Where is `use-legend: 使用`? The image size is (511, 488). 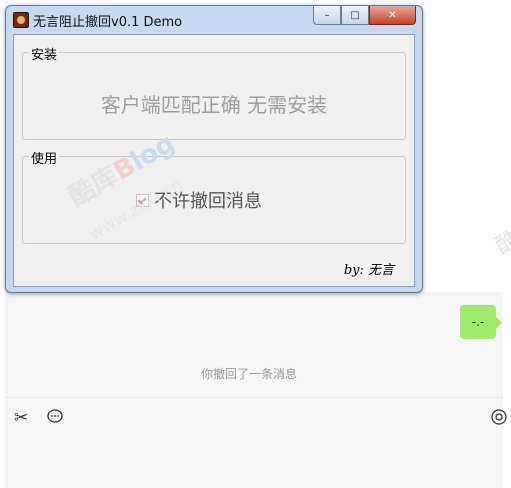 use-legend: 使用 is located at coordinates (44, 157).